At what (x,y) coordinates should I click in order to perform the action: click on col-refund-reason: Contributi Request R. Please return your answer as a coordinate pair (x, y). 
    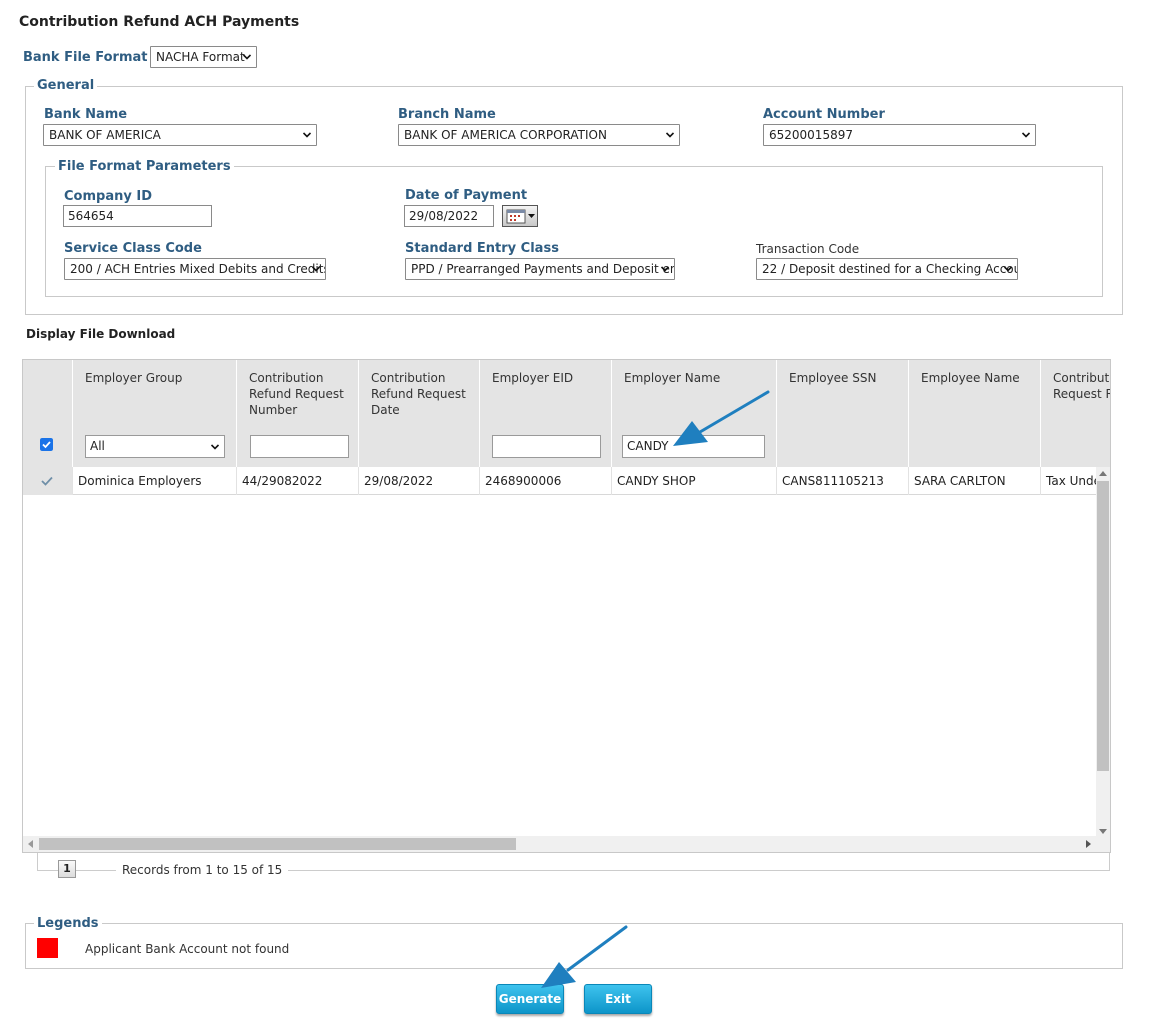
    Looking at the image, I should click on (1076, 413).